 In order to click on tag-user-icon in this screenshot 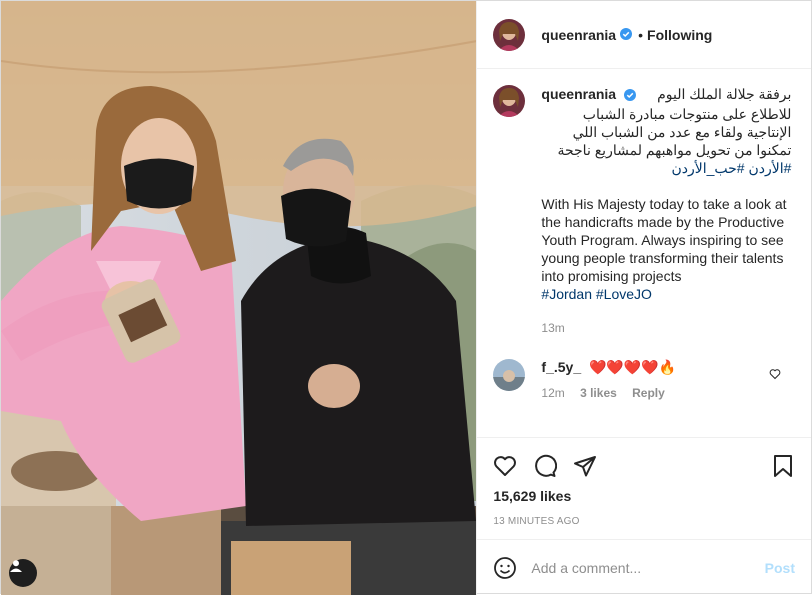, I will do `click(23, 573)`.